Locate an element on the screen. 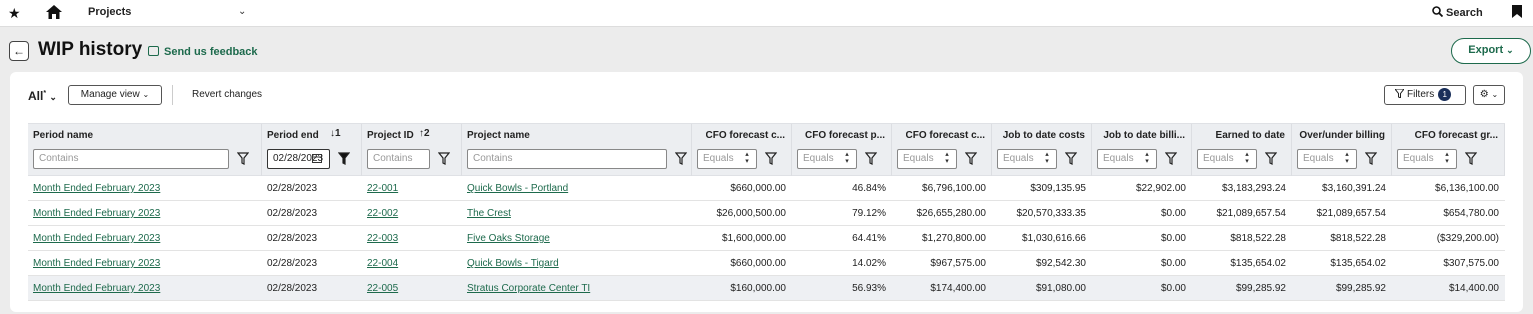 The height and width of the screenshot is (314, 1533). cfo-forecast-contract-cell: $660,000.00 is located at coordinates (758, 188).